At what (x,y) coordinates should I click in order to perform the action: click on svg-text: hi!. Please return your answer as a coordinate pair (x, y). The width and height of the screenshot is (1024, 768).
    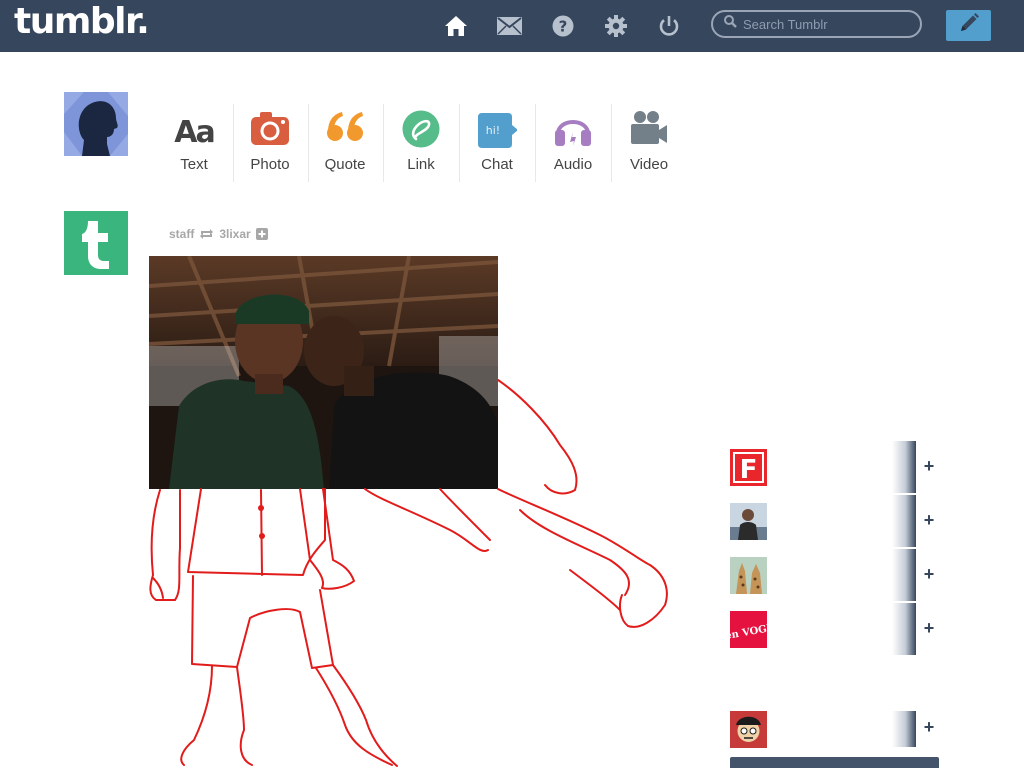
    Looking at the image, I should click on (493, 130).